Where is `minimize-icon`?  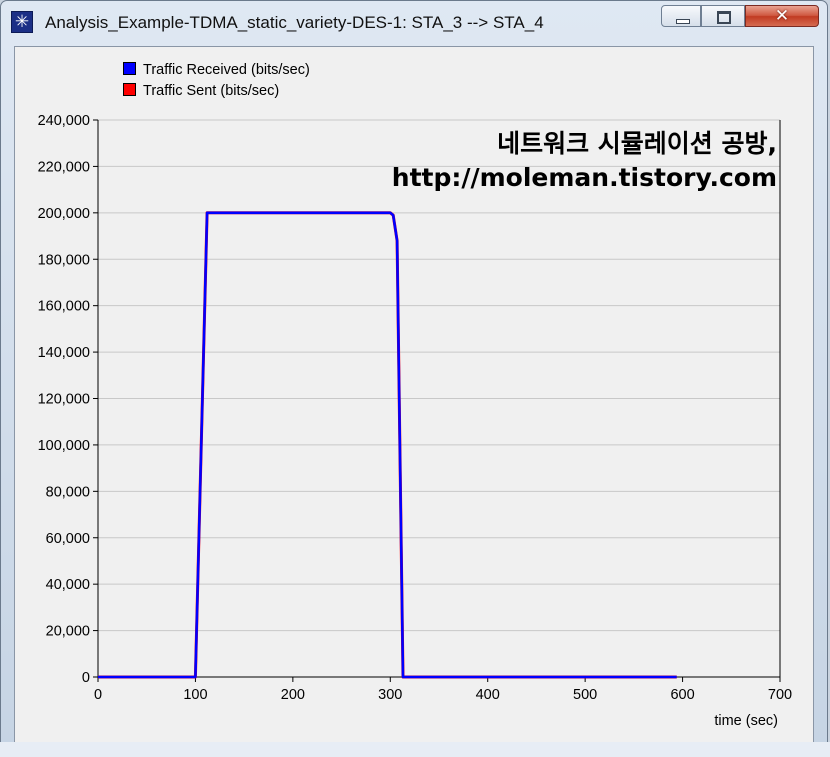 minimize-icon is located at coordinates (681, 16).